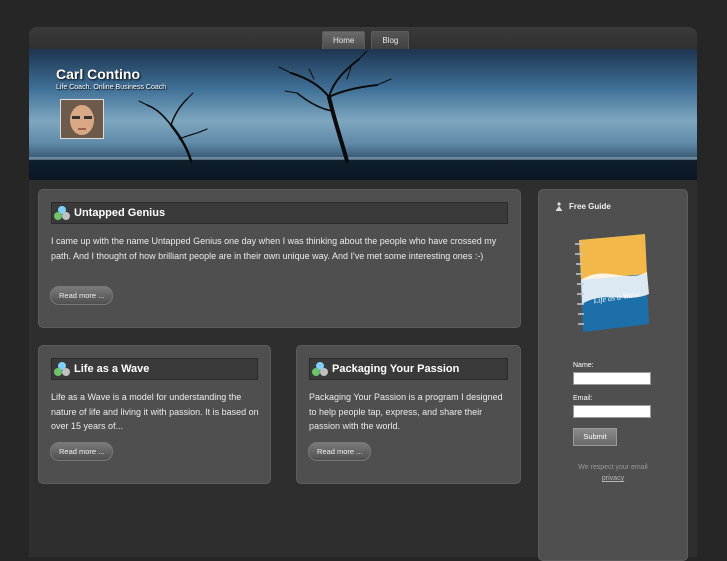 This screenshot has width=727, height=561. What do you see at coordinates (82, 119) in the screenshot?
I see `avatar` at bounding box center [82, 119].